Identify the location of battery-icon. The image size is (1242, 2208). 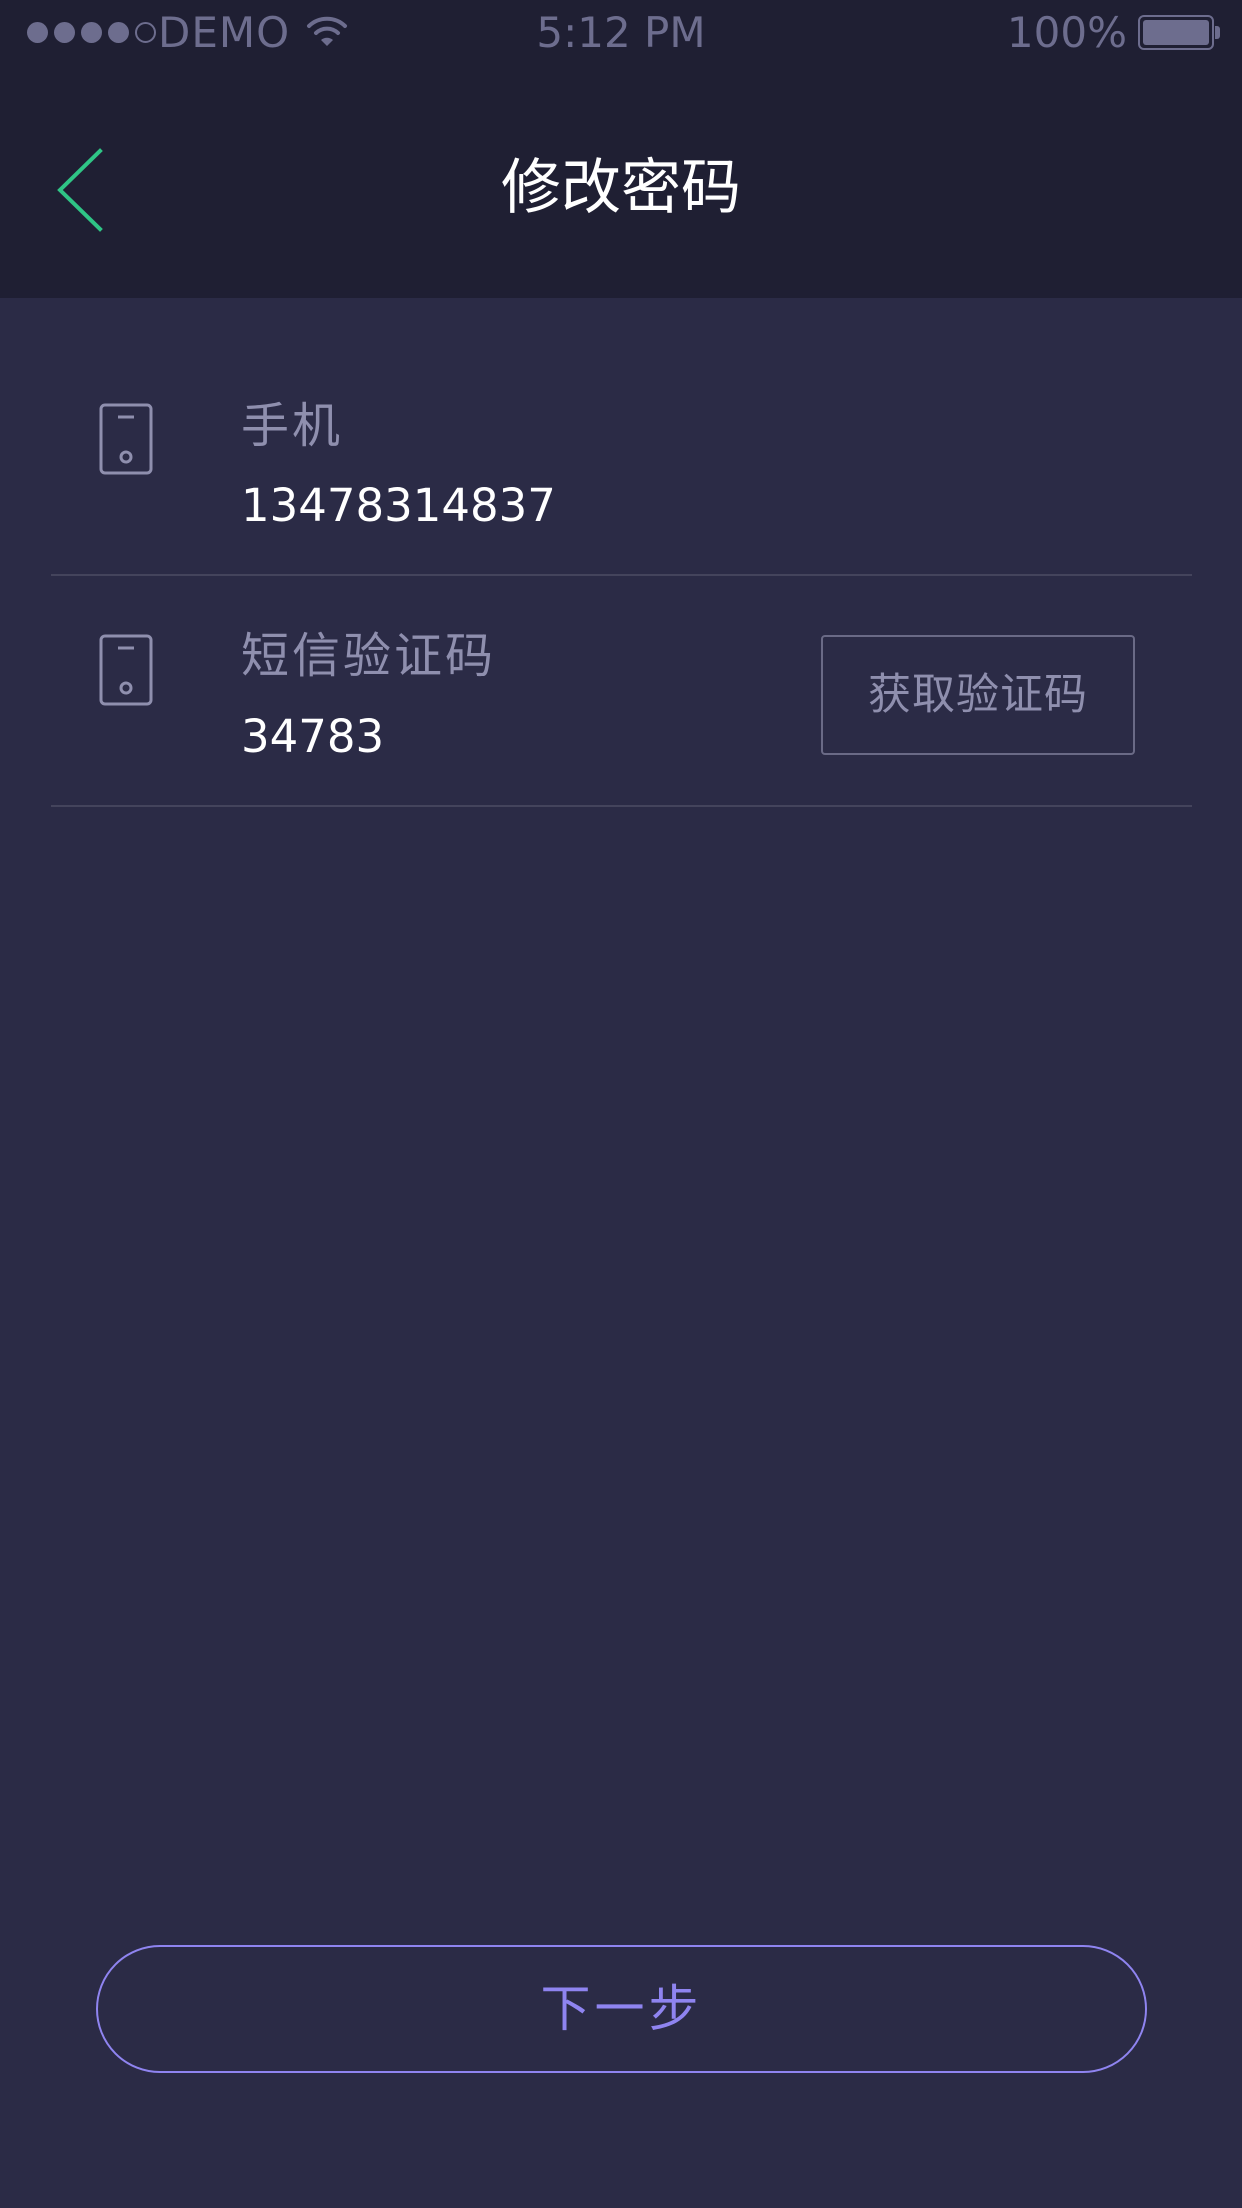
(1179, 32).